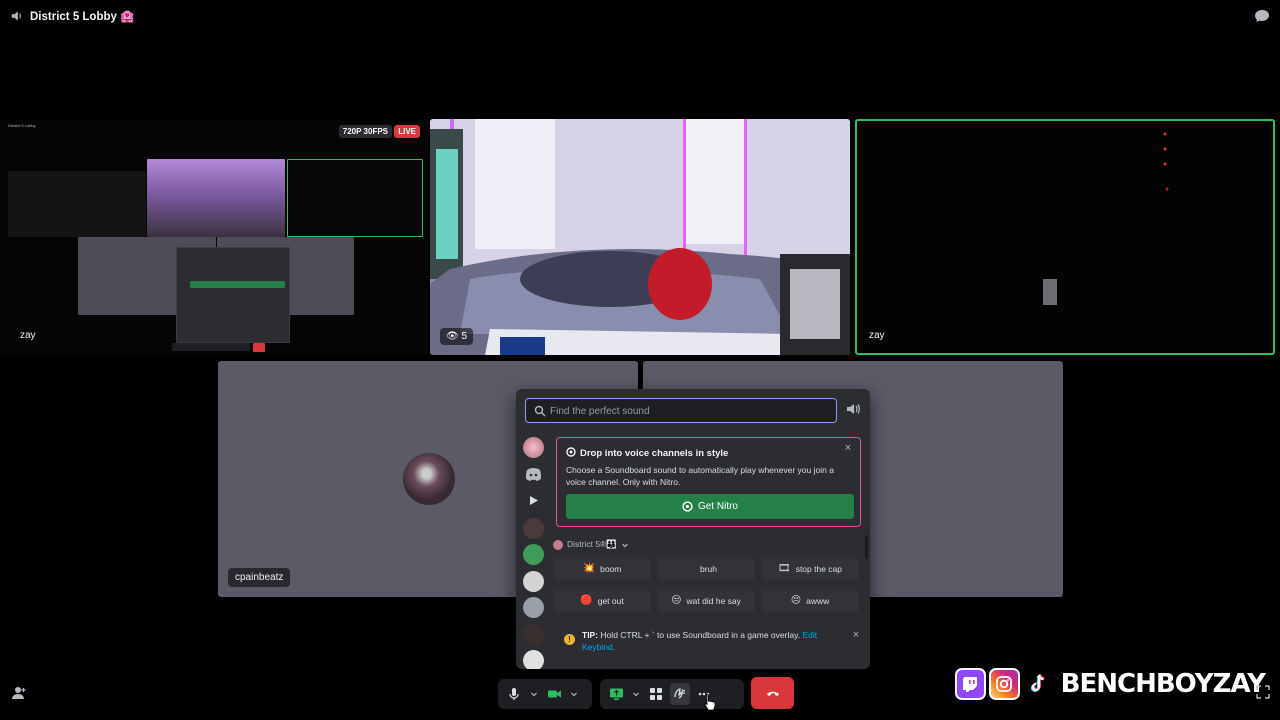 The height and width of the screenshot is (720, 1280). I want to click on volume-icon, so click(853, 409).